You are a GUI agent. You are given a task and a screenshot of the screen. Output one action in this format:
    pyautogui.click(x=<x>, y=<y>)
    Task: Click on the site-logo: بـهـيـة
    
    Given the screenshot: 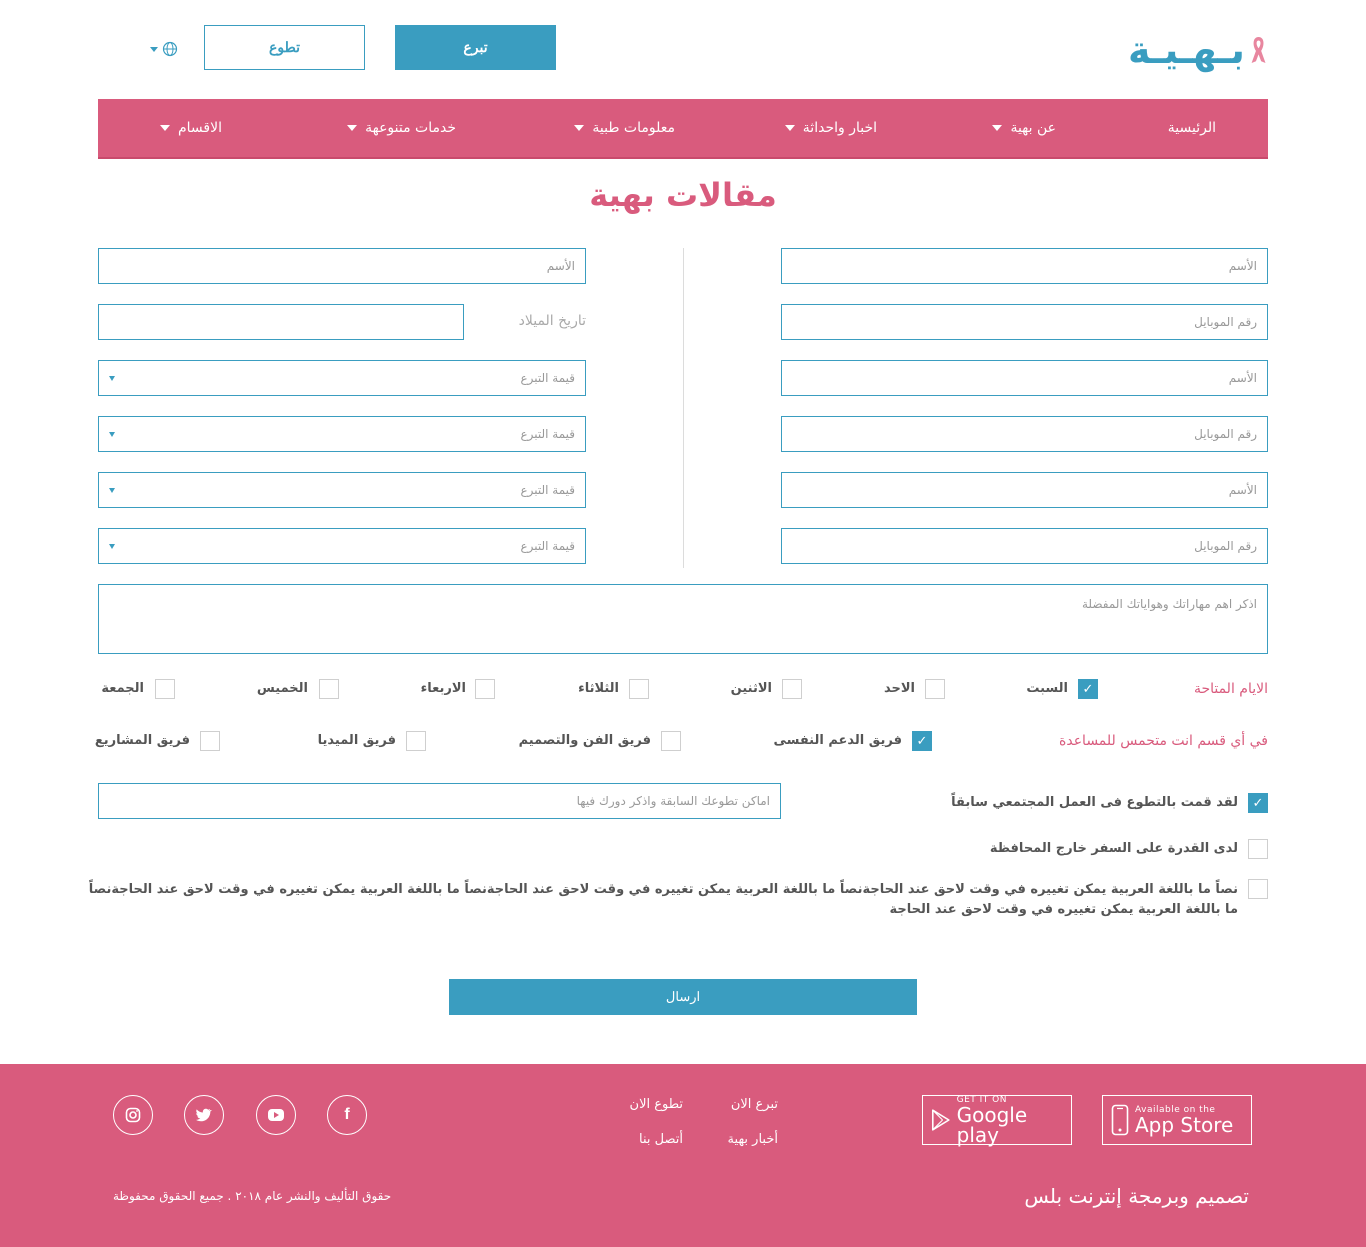 What is the action you would take?
    pyautogui.click(x=1198, y=50)
    